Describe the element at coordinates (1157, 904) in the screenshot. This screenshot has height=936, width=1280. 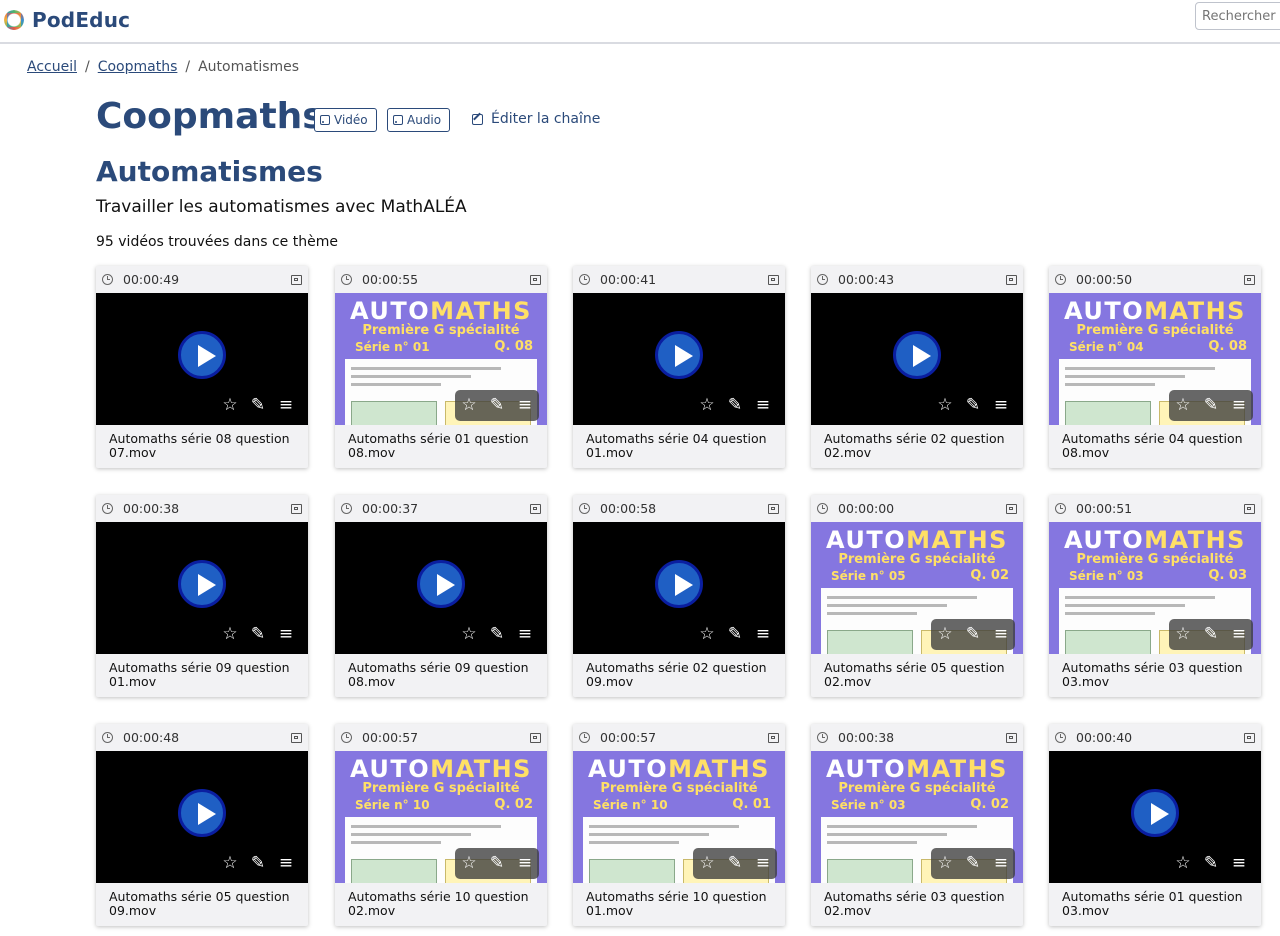
I see `video-title: Automaths série 01 question 03.mov` at that location.